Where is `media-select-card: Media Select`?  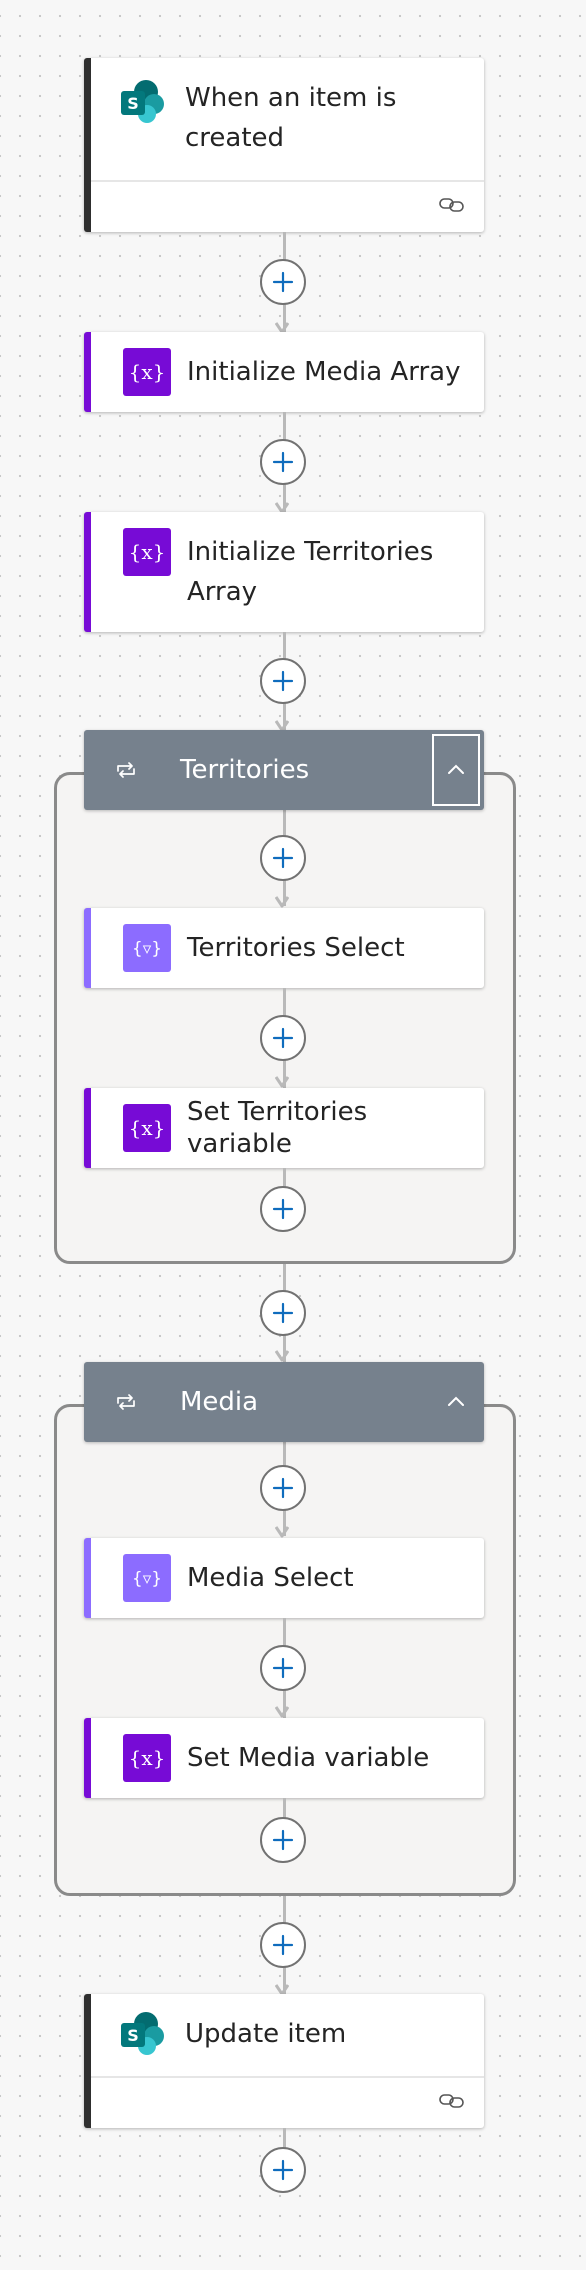 media-select-card: Media Select is located at coordinates (284, 1578).